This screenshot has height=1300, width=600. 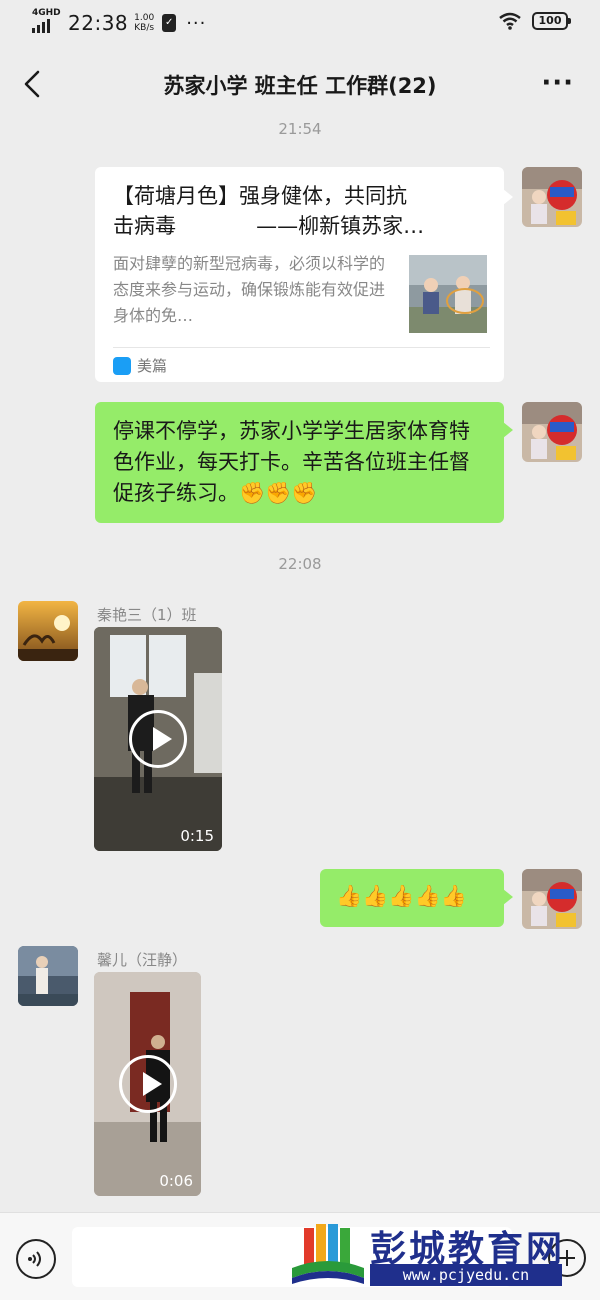 I want to click on status-time: 22:38, so click(x=98, y=23).